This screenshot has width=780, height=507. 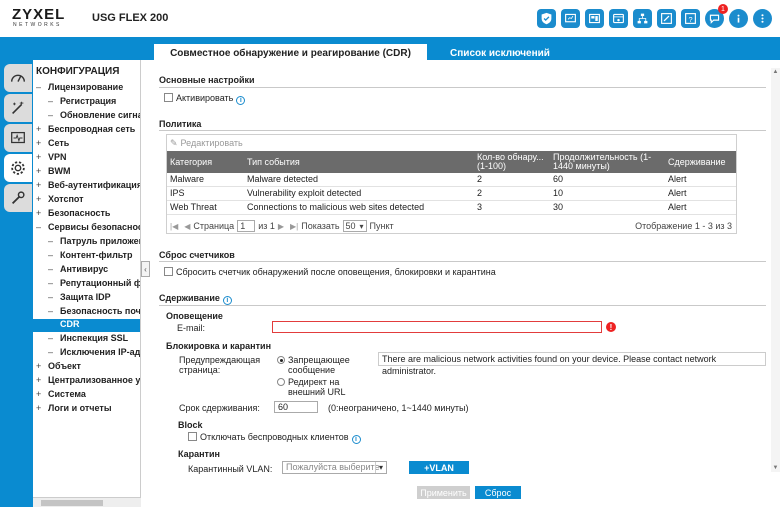 What do you see at coordinates (512, 162) in the screenshot?
I see `col-detection-count: Кол-во обнару... (1-100)` at bounding box center [512, 162].